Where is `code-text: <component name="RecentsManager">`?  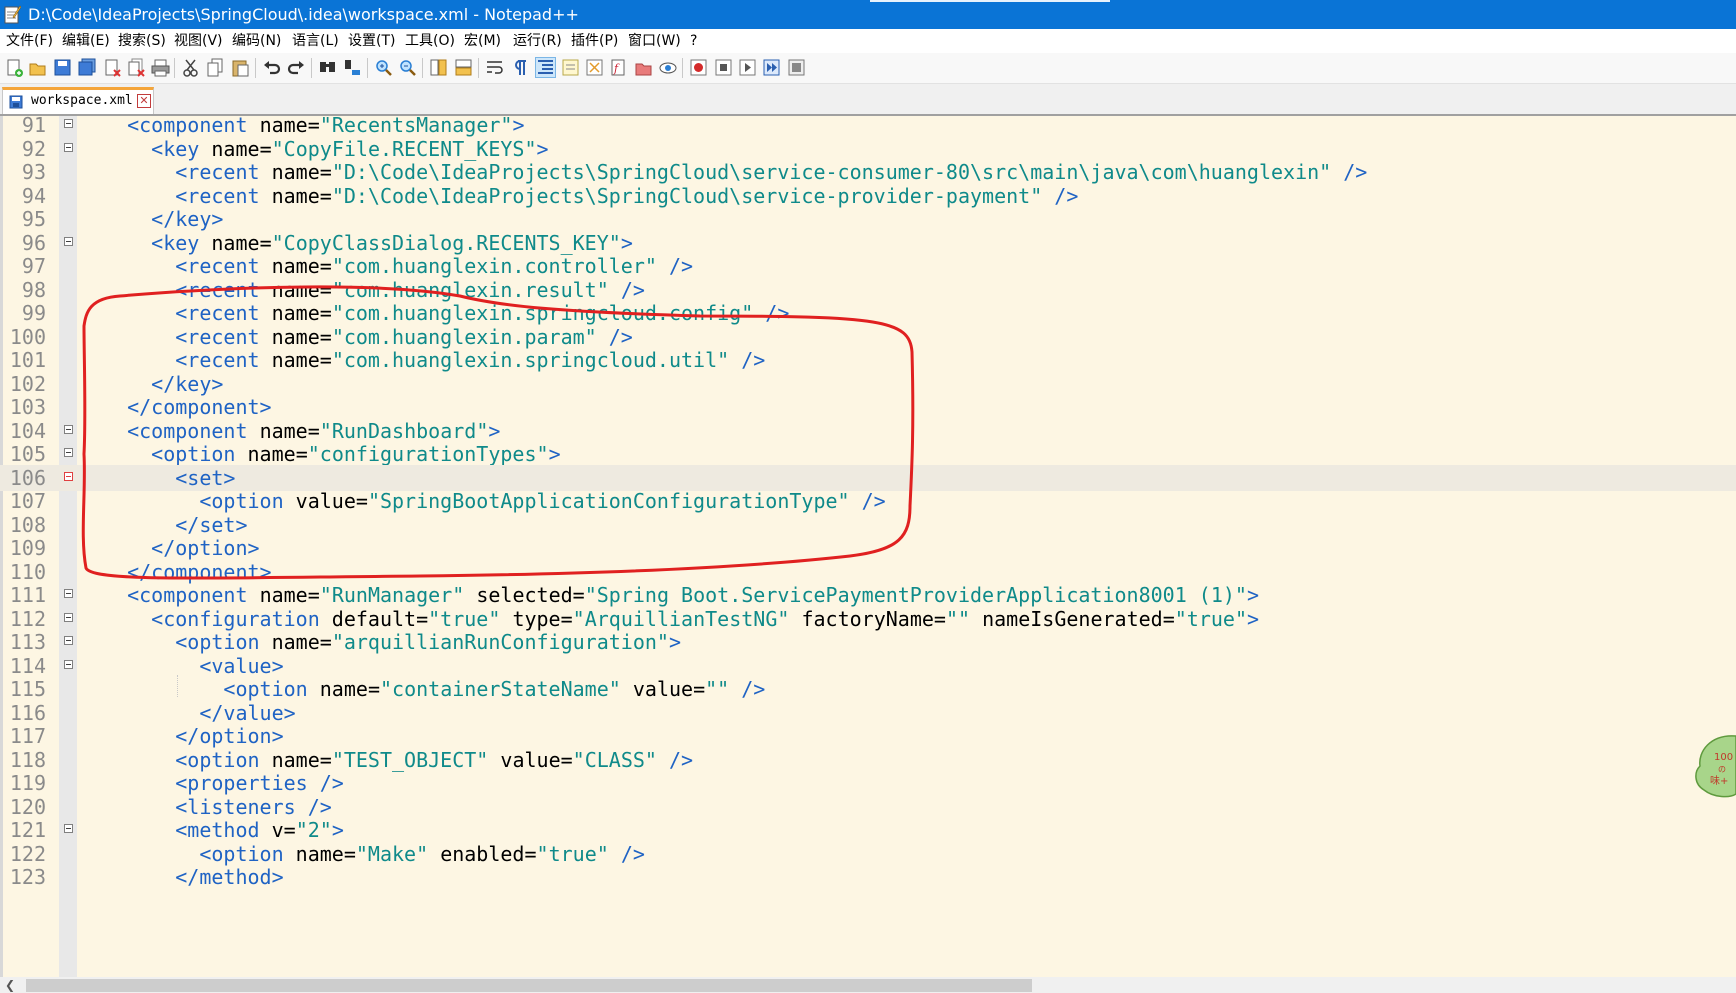
code-text: <component name="RecentsManager"> is located at coordinates (313, 127).